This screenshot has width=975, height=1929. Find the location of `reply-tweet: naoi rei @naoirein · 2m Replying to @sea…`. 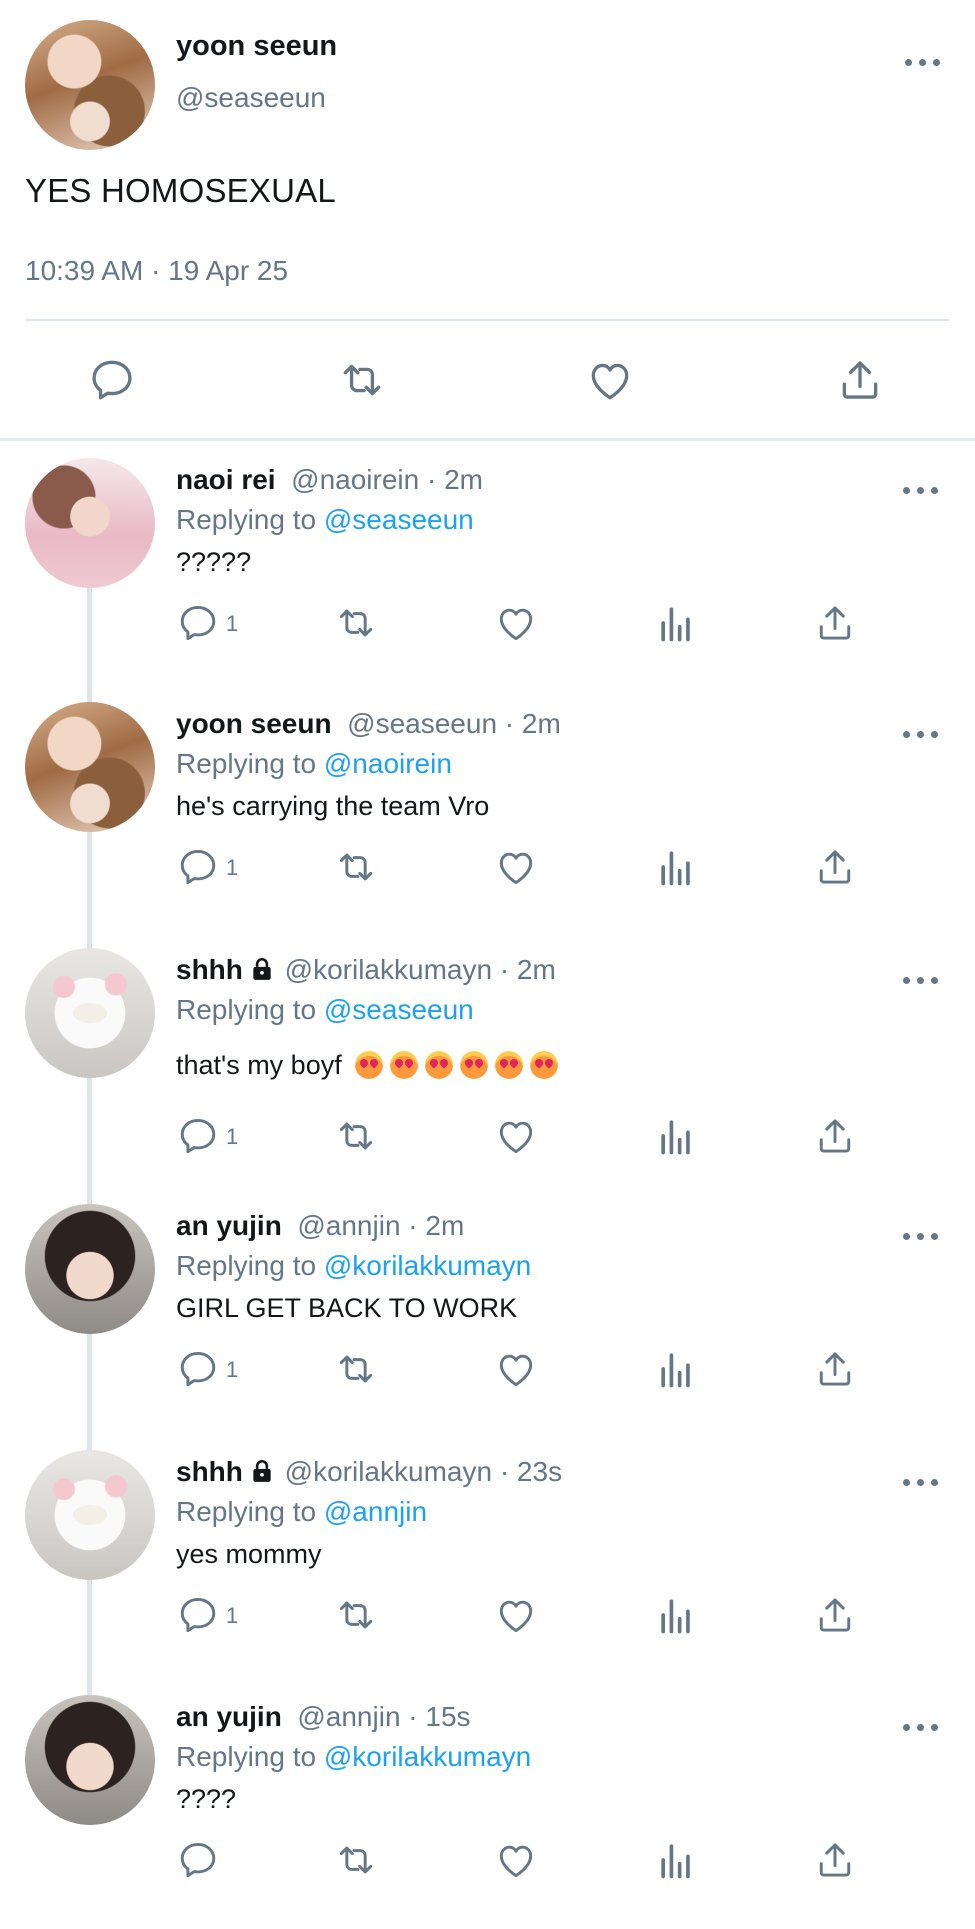

reply-tweet: naoi rei @naoirein · 2m Replying to @sea… is located at coordinates (487, 569).